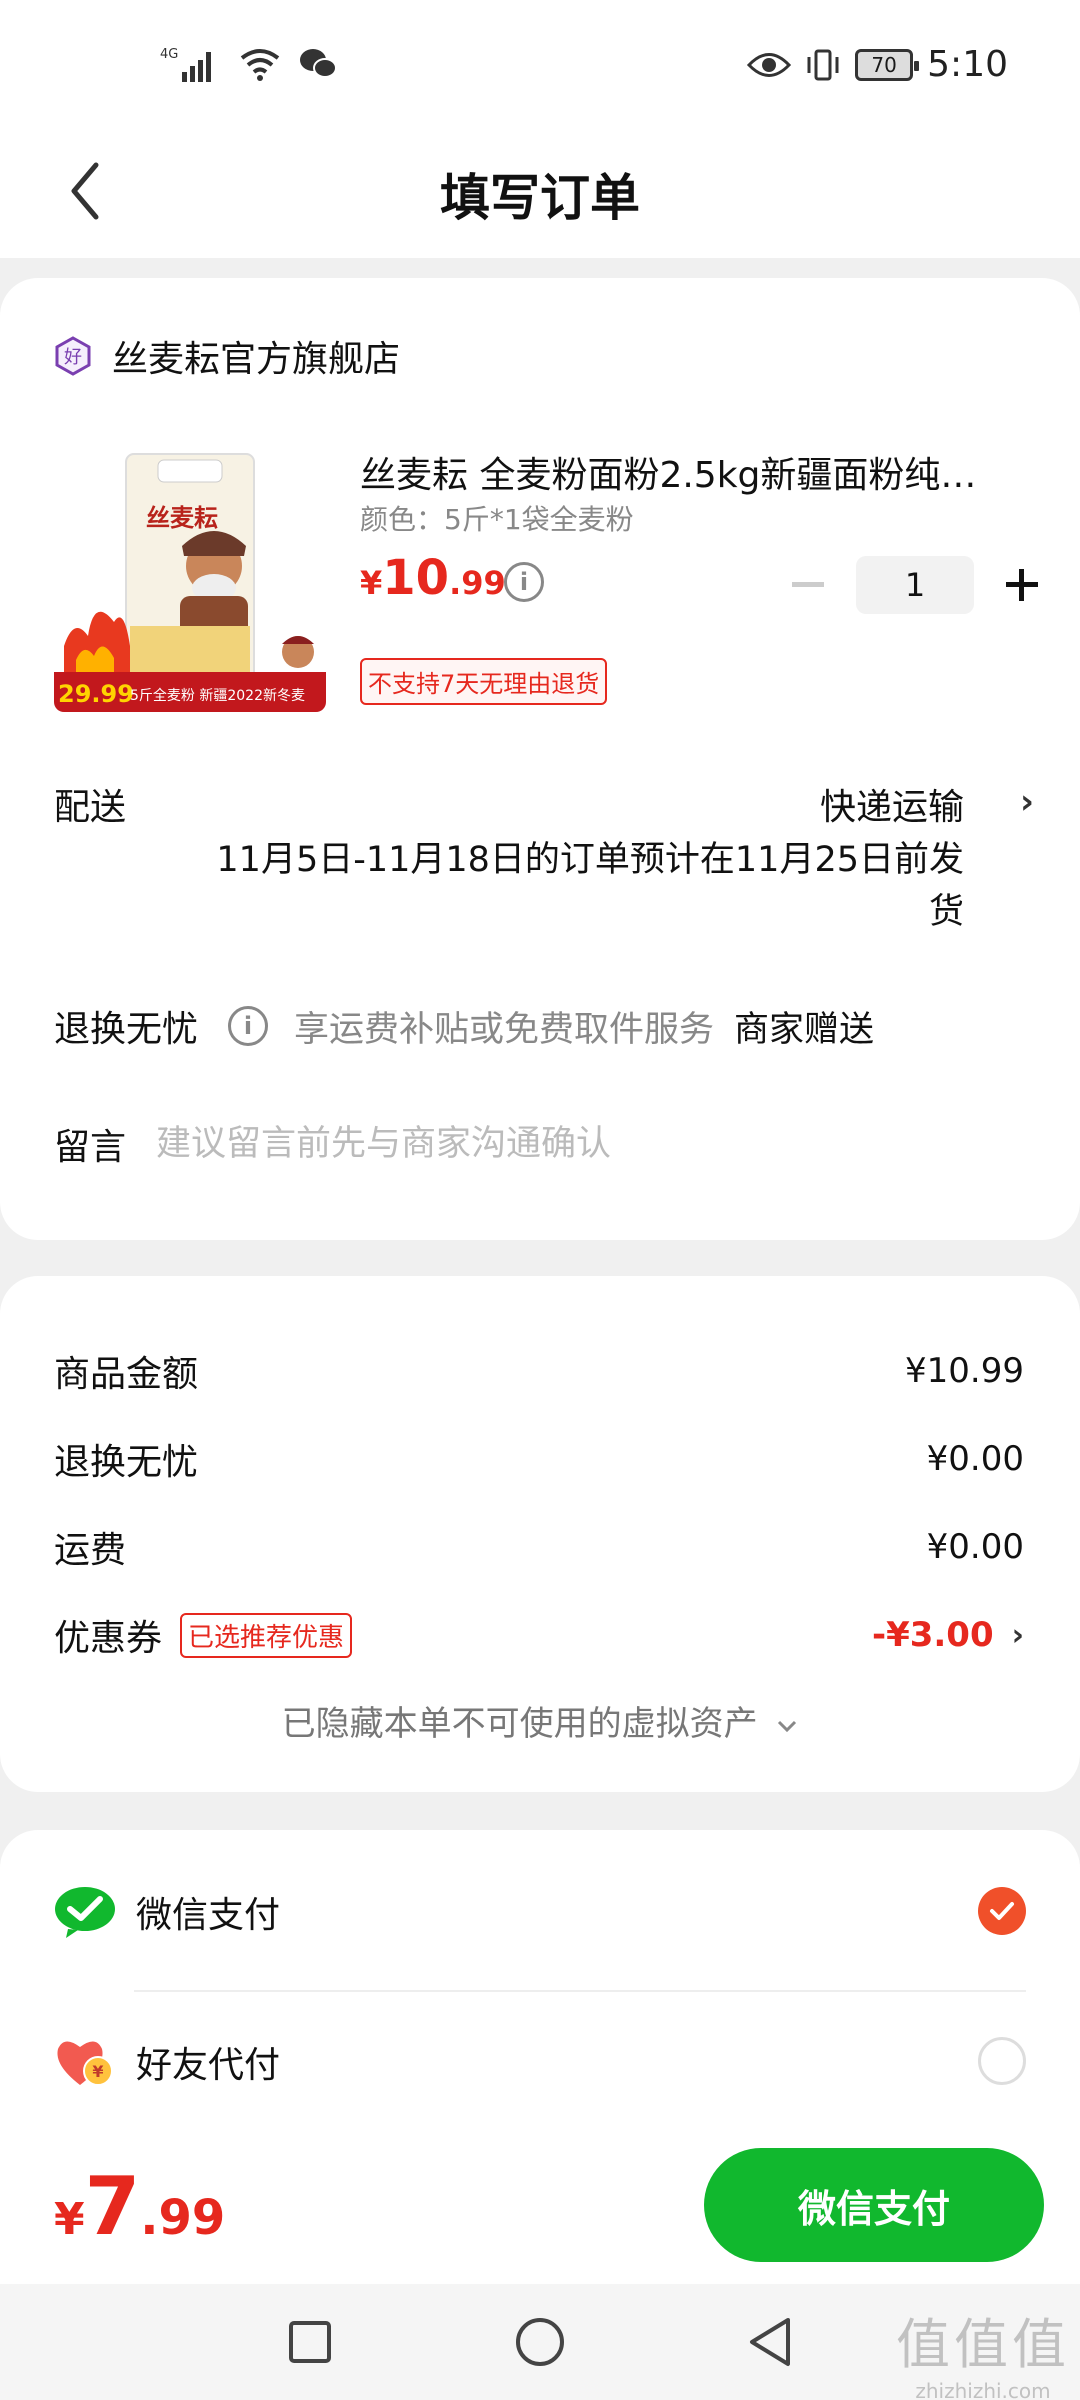  What do you see at coordinates (539, 1371) in the screenshot?
I see `goods-amount-row: 商品金额 ¥10.99` at bounding box center [539, 1371].